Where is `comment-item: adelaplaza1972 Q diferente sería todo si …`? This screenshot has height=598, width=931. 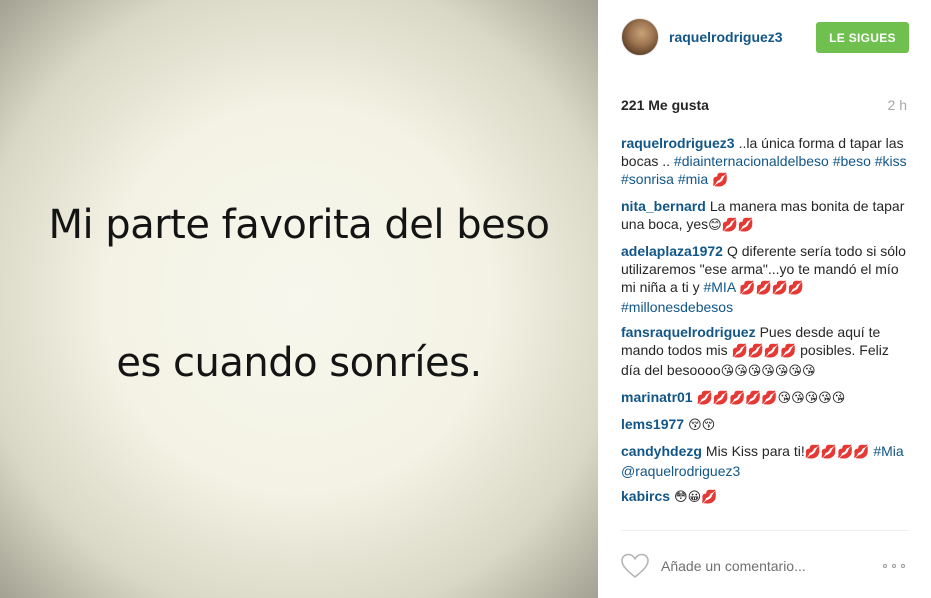 comment-item: adelaplaza1972 Q diferente sería todo si … is located at coordinates (766, 279).